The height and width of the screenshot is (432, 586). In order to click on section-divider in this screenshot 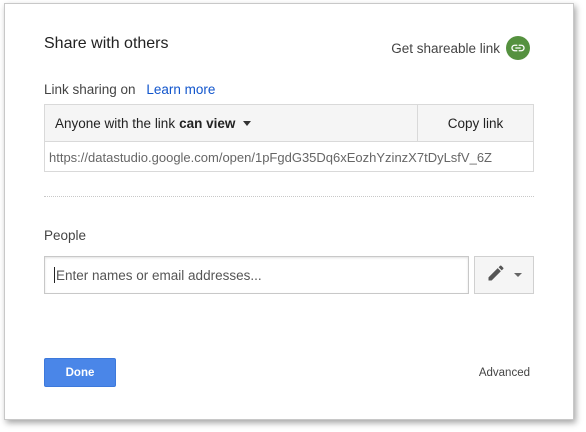, I will do `click(289, 196)`.